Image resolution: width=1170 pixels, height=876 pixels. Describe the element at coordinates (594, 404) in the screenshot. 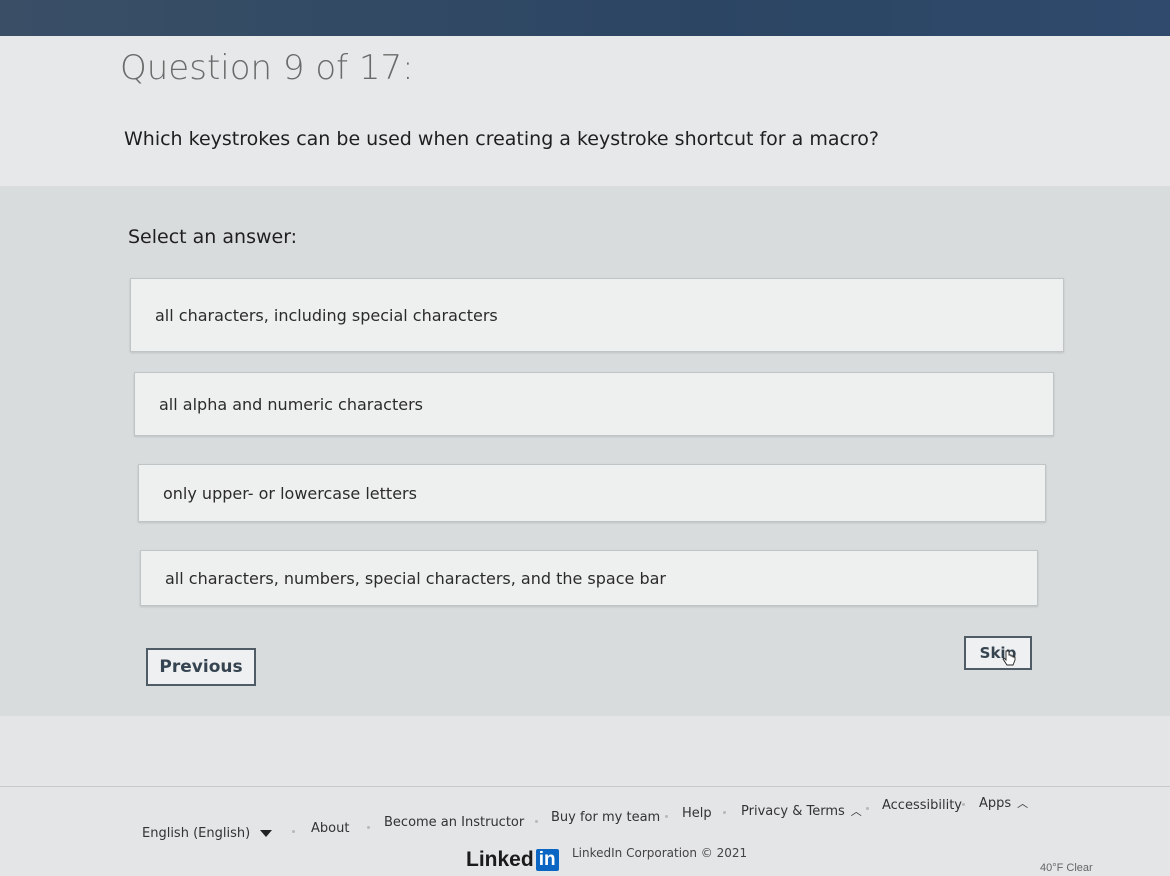

I see `answer-option-2: all alpha and numeric characters` at that location.